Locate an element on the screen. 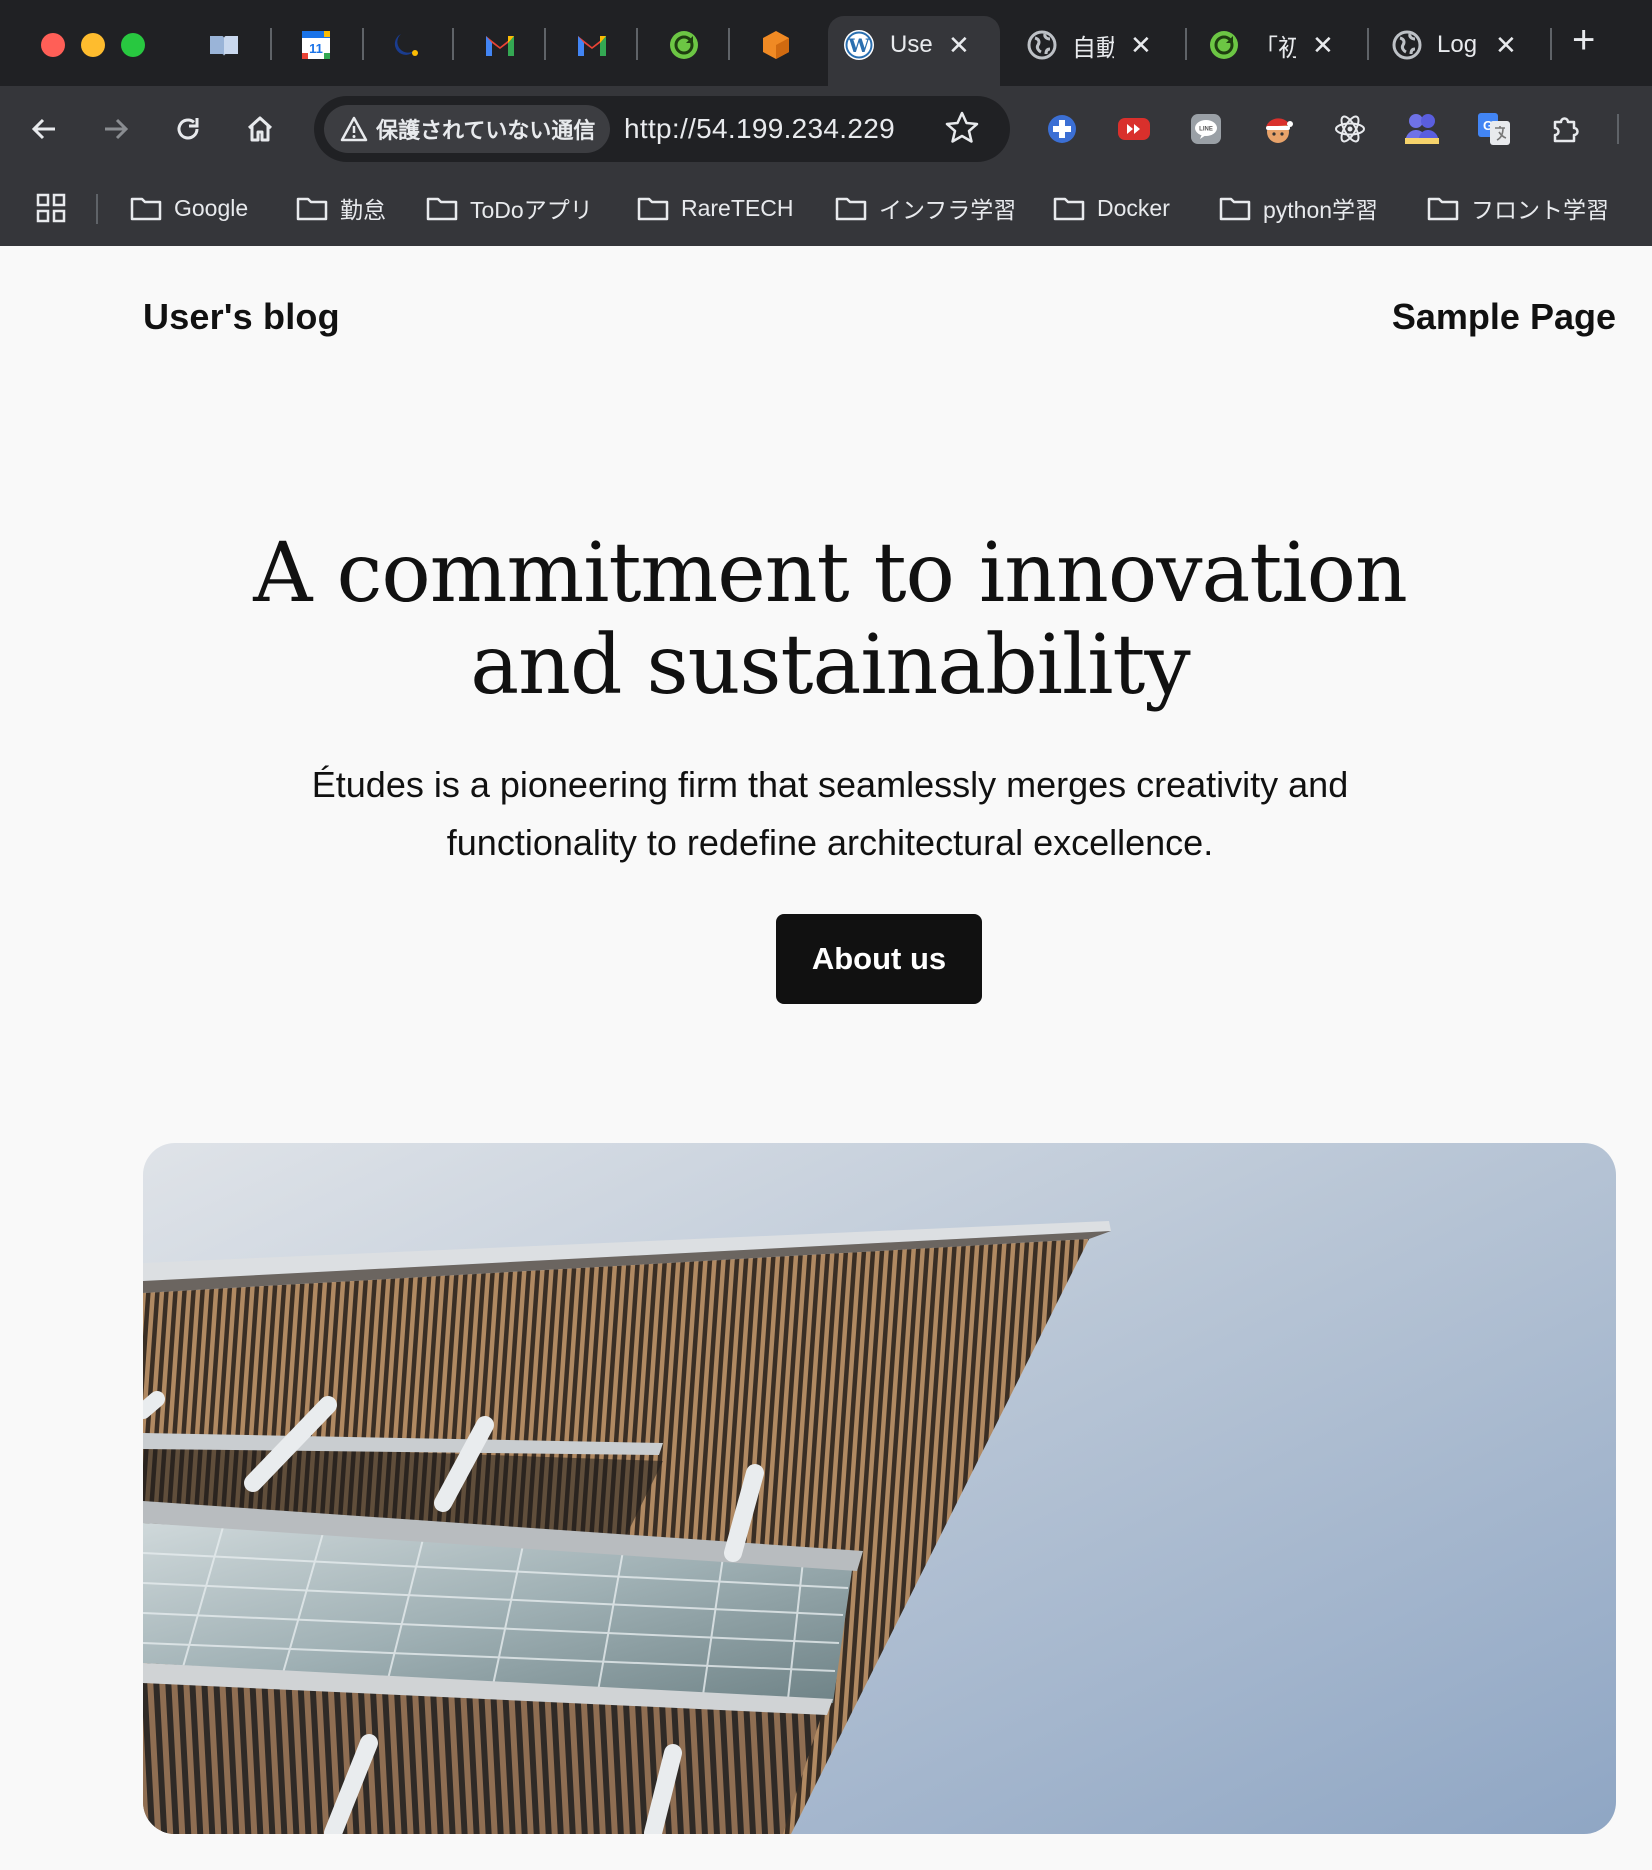  tab-green-2: 「初 ✕ is located at coordinates (1271, 45).